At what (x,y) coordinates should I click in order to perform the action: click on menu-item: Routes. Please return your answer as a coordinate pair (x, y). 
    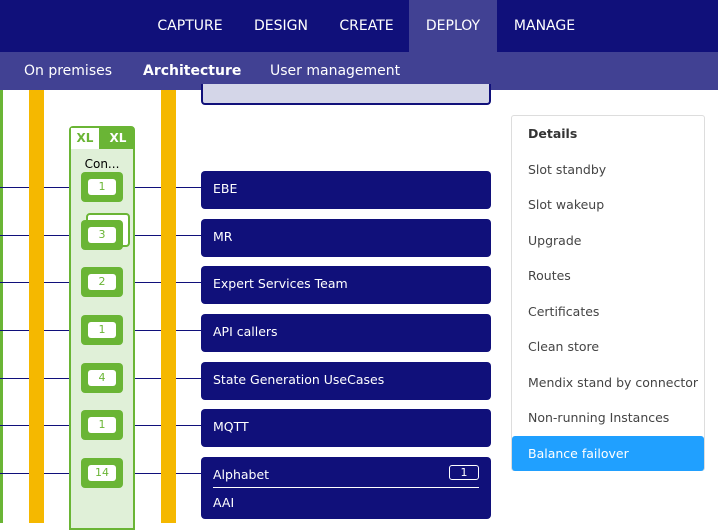
    Looking at the image, I should click on (608, 276).